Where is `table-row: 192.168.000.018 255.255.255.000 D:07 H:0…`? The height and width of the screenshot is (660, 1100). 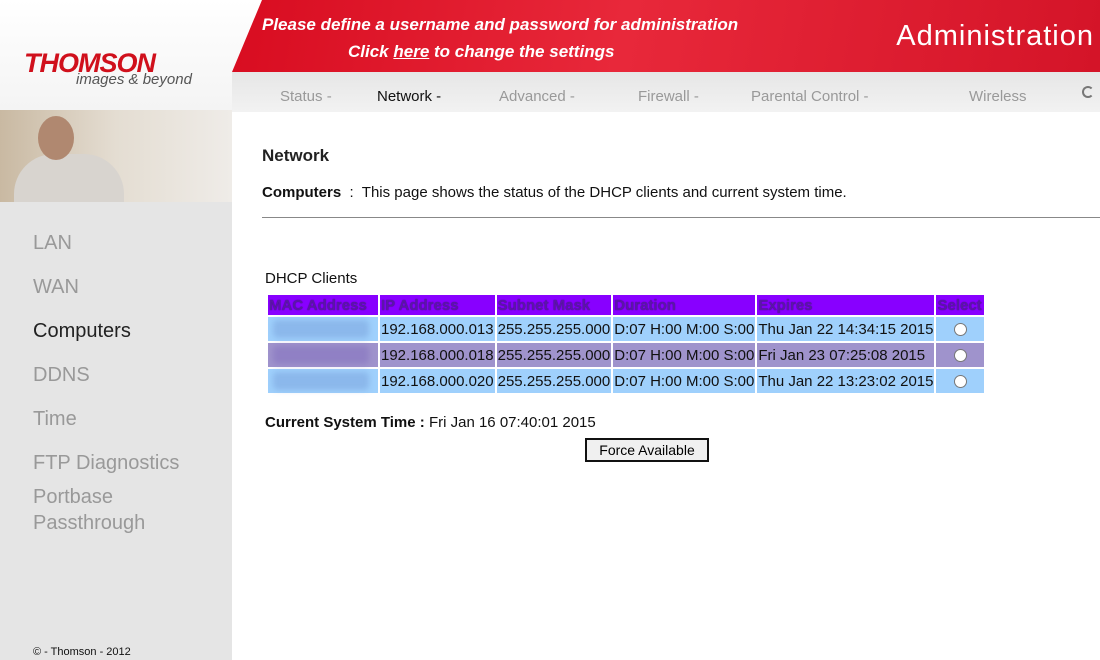
table-row: 192.168.000.018 255.255.255.000 D:07 H:0… is located at coordinates (626, 355).